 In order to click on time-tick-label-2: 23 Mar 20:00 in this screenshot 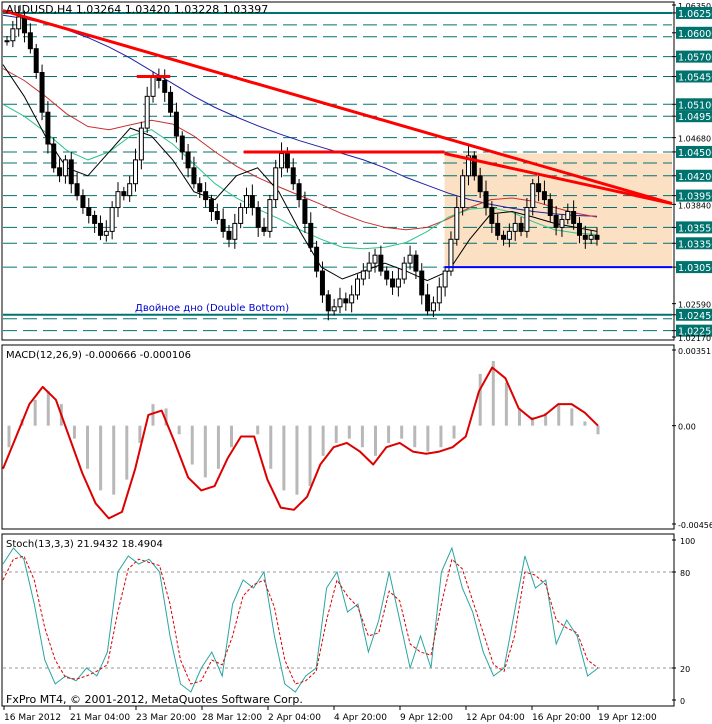, I will do `click(166, 718)`.